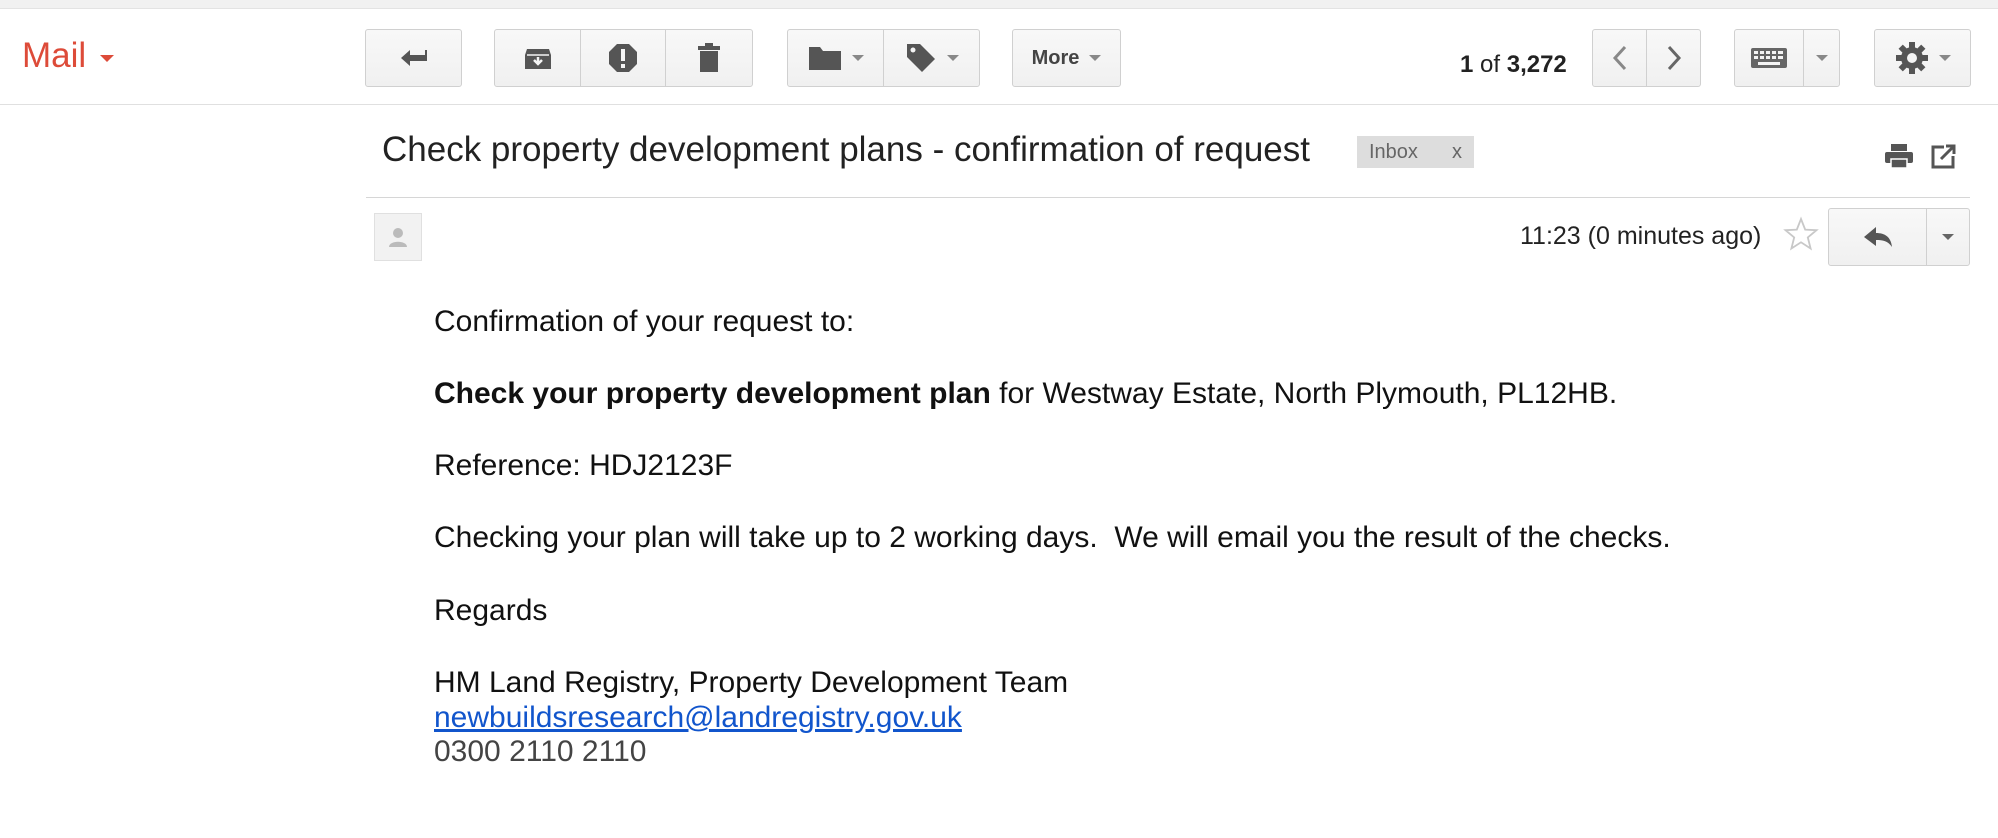  I want to click on reply-icon, so click(1877, 237).